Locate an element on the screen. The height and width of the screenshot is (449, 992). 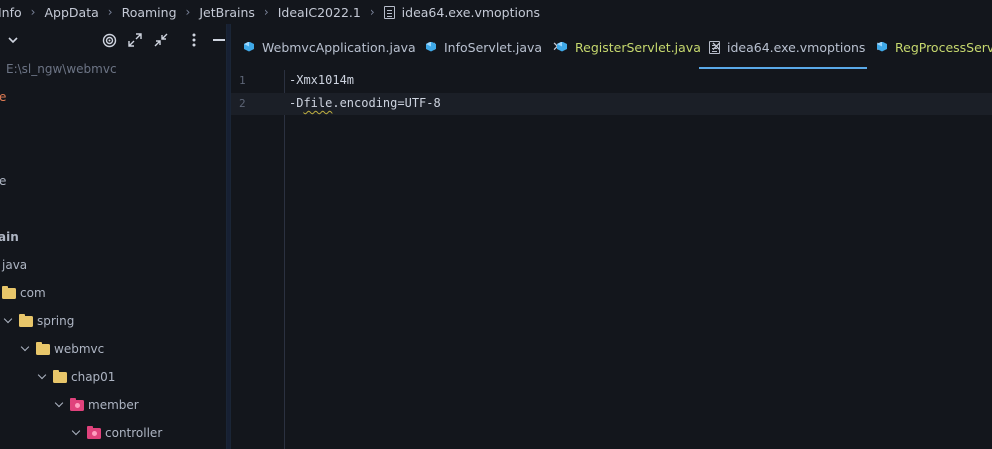
tab-idea64-vmoptions: idea64.exe.vmoptions ✕ is located at coordinates (797, 47).